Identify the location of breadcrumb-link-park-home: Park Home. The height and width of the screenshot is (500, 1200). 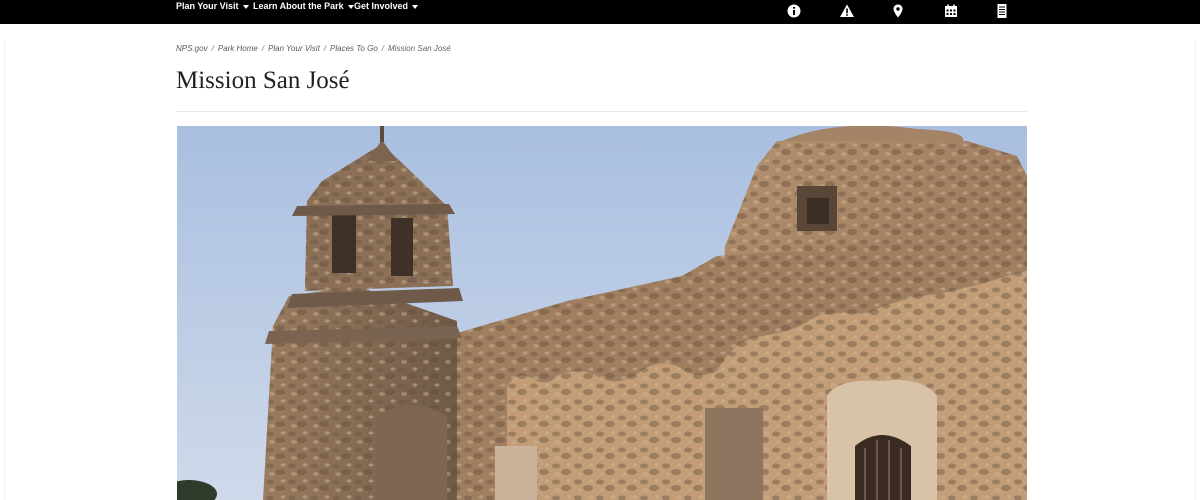
(238, 48).